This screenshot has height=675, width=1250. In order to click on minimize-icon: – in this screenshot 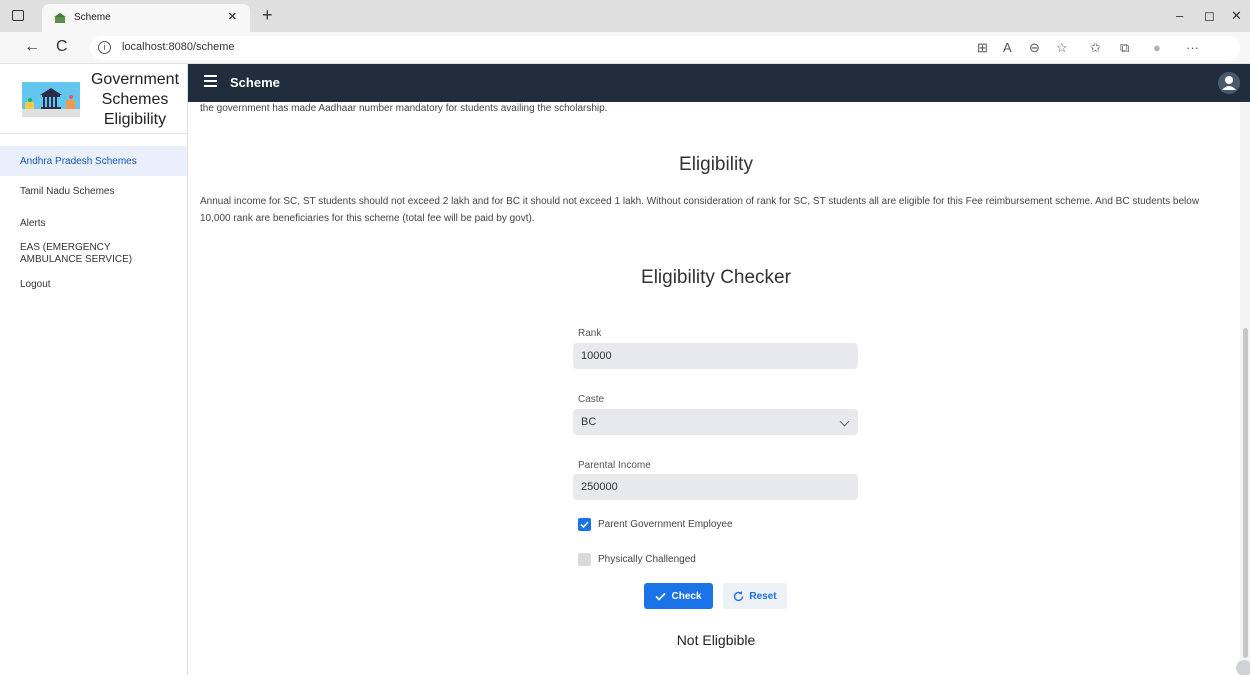, I will do `click(1179, 15)`.